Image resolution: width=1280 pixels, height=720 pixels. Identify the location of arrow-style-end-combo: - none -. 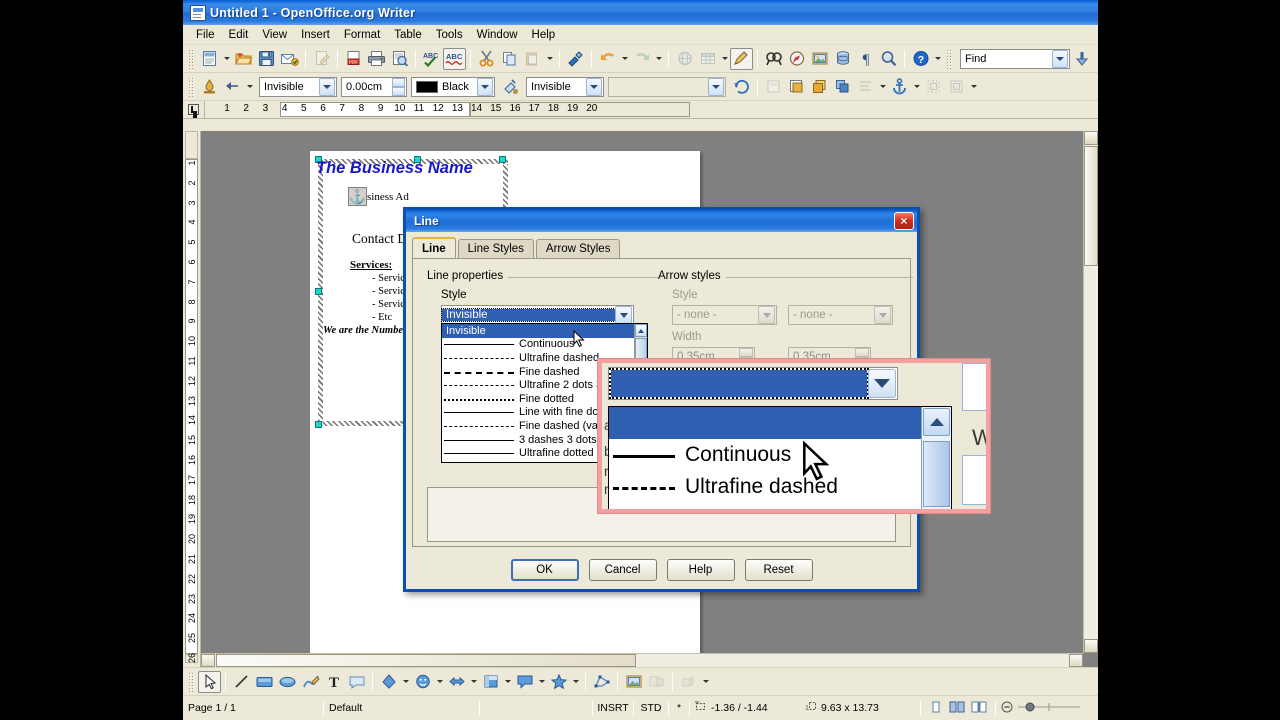
(840, 315).